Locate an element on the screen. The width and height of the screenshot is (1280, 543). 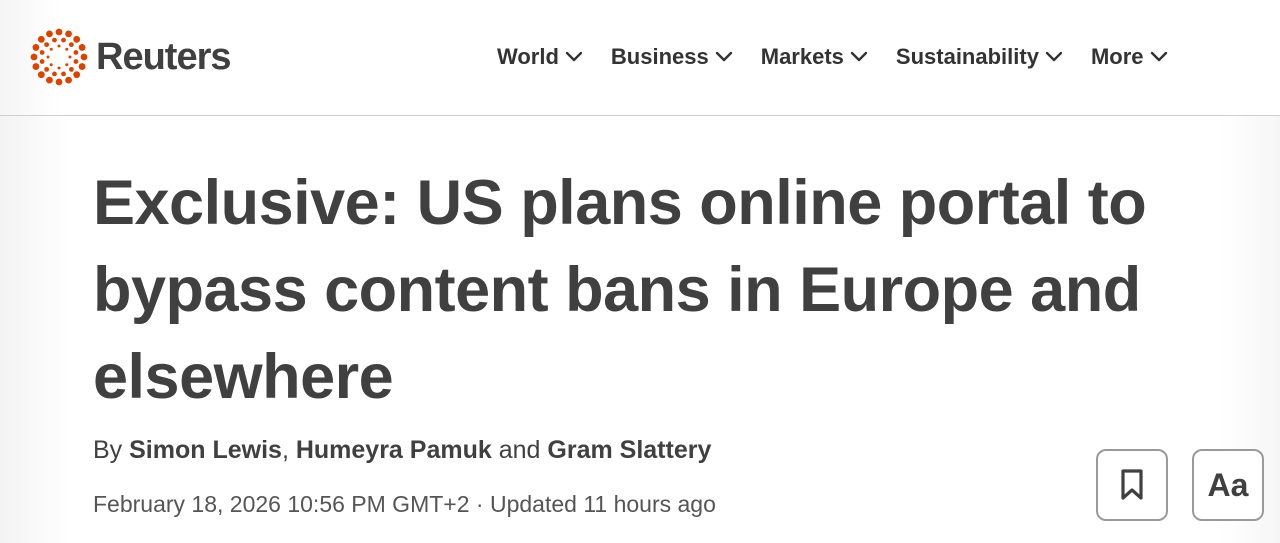
author-link: Humeyra Pamuk is located at coordinates (394, 450).